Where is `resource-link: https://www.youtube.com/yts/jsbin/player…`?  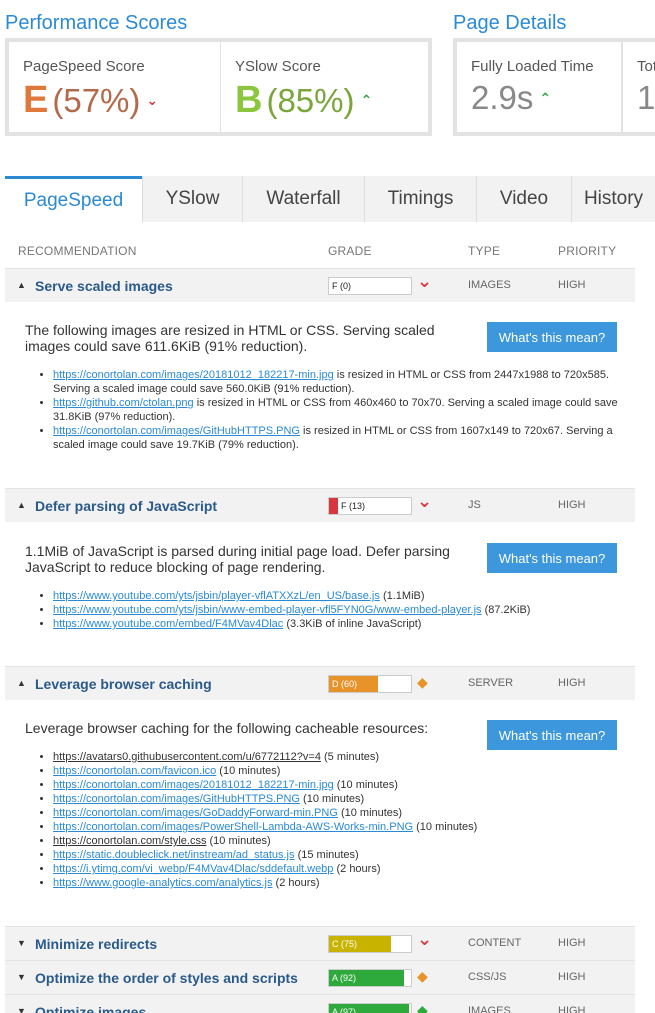
resource-link: https://www.youtube.com/yts/jsbin/player… is located at coordinates (216, 596).